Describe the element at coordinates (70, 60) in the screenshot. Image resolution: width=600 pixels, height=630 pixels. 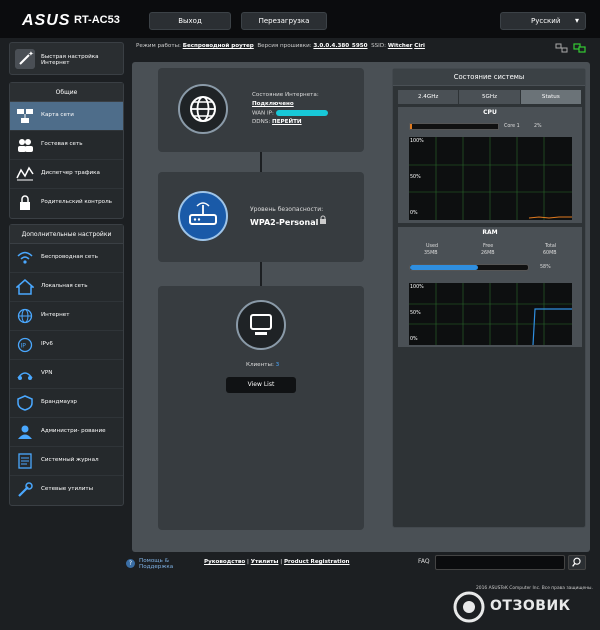
I see `quick-setup-label: Быстрая настройка Интернет` at that location.